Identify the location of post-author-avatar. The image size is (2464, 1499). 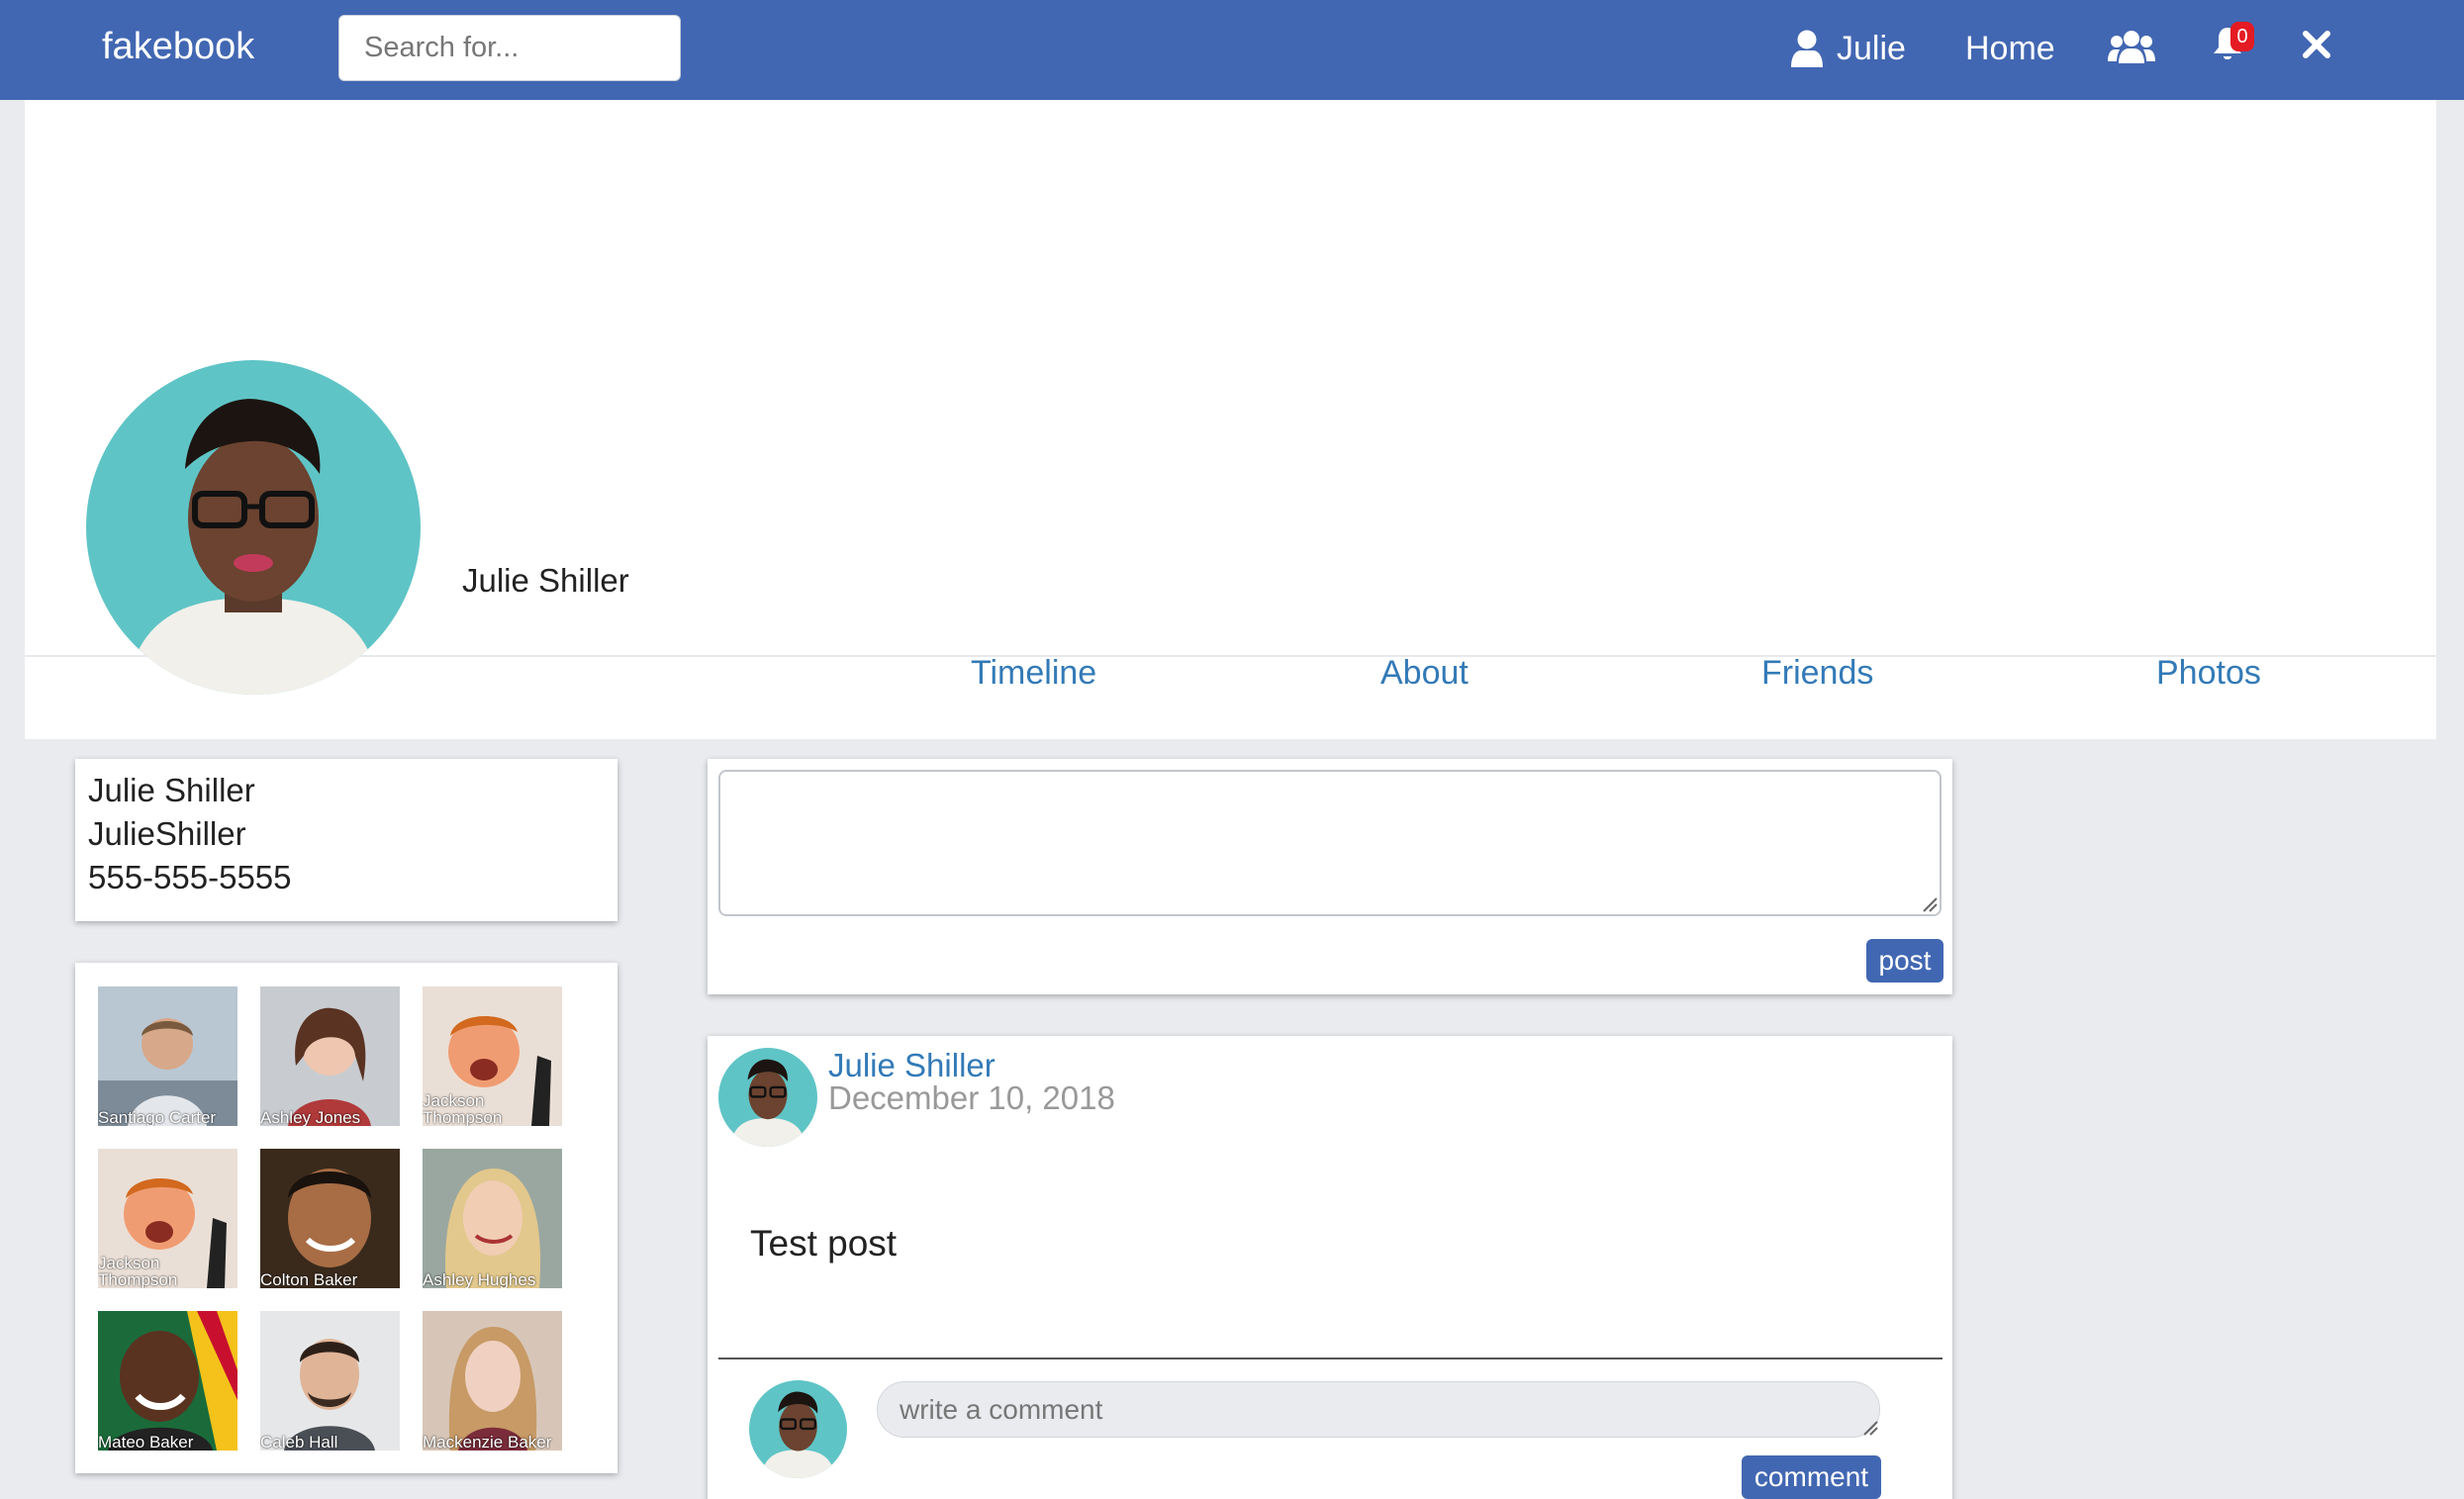
(767, 1098).